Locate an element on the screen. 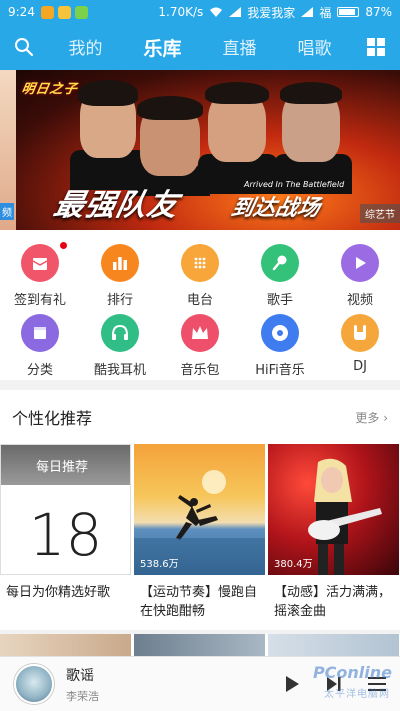 The image size is (400, 711). quick-link-category: 分类 is located at coordinates (40, 346).